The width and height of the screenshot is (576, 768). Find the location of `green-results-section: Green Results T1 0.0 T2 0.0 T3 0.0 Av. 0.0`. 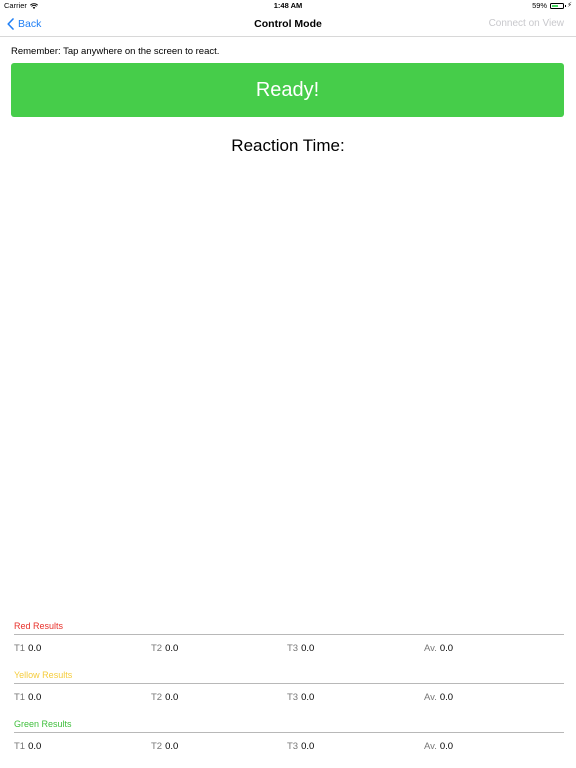

green-results-section: Green Results T1 0.0 T2 0.0 T3 0.0 Av. 0.0 is located at coordinates (289, 735).